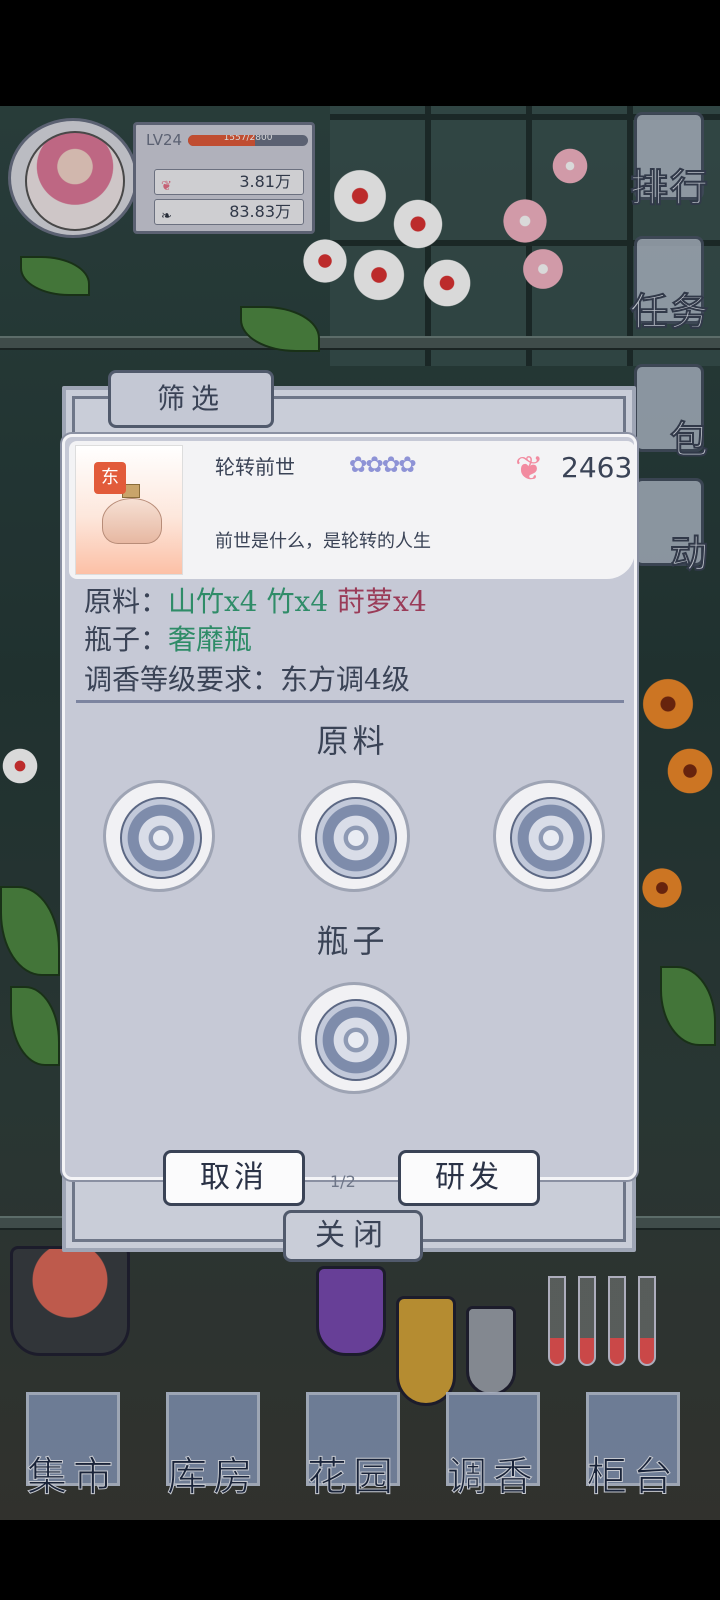  What do you see at coordinates (352, 510) in the screenshot?
I see `product-header: 东 轮转前世 ✿✿✿✿ ❦ 2463 前世是什么，是轮转的人生` at bounding box center [352, 510].